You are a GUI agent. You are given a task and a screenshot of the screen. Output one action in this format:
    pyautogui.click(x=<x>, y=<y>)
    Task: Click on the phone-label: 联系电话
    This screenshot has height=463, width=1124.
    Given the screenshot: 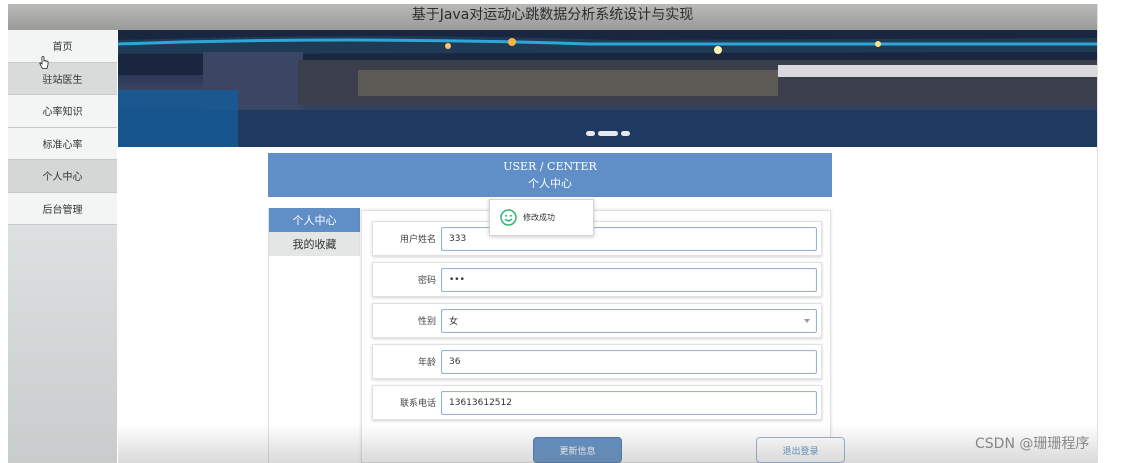 What is the action you would take?
    pyautogui.click(x=417, y=404)
    